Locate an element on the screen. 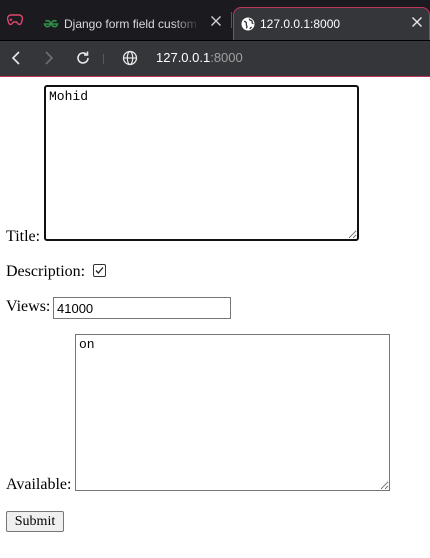 This screenshot has width=430, height=558. toolbar-divider is located at coordinates (103, 59).